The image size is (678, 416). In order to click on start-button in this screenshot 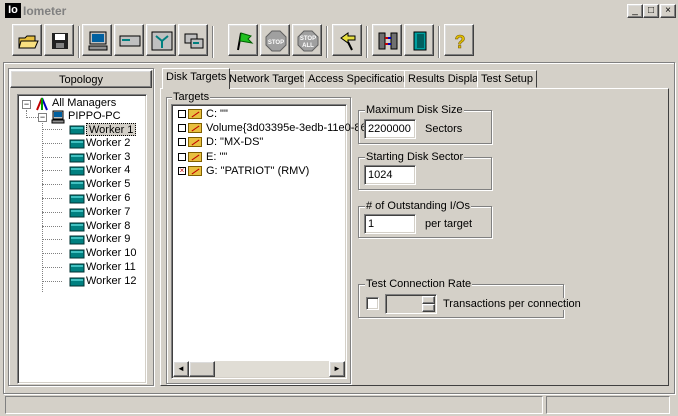, I will do `click(243, 40)`.